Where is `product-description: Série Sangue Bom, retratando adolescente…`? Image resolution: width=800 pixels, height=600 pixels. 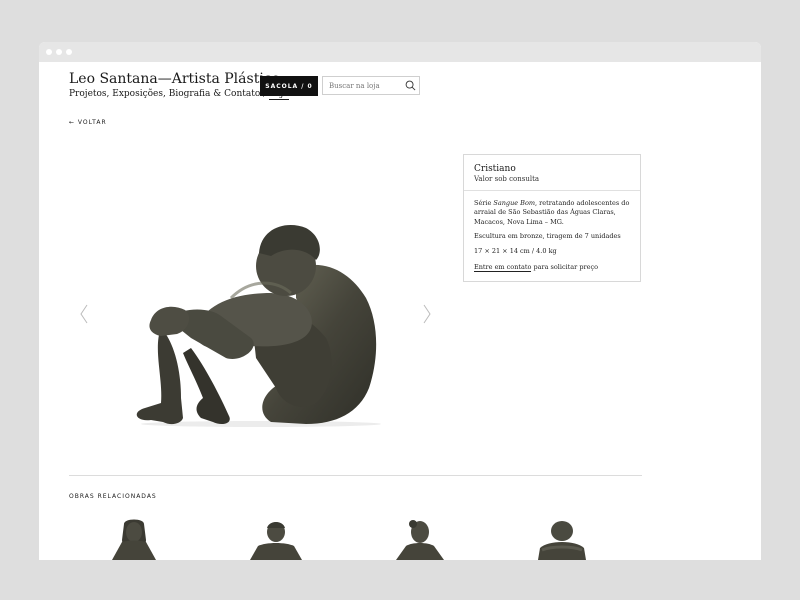 product-description: Série Sangue Bom, retratando adolescente… is located at coordinates (553, 213).